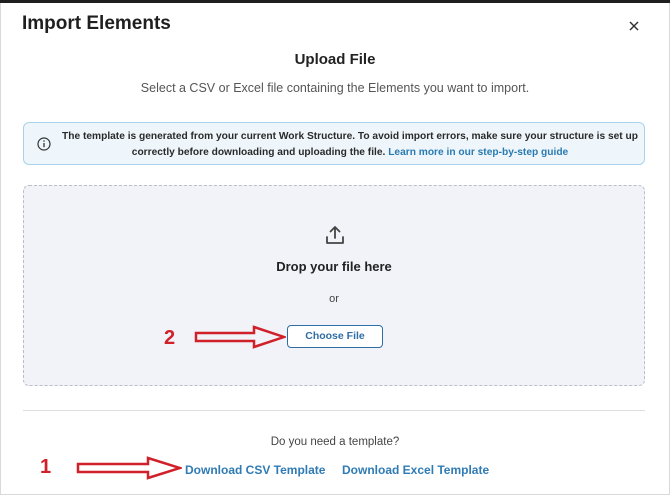 Image resolution: width=670 pixels, height=496 pixels. What do you see at coordinates (334, 299) in the screenshot?
I see `or-text: or` at bounding box center [334, 299].